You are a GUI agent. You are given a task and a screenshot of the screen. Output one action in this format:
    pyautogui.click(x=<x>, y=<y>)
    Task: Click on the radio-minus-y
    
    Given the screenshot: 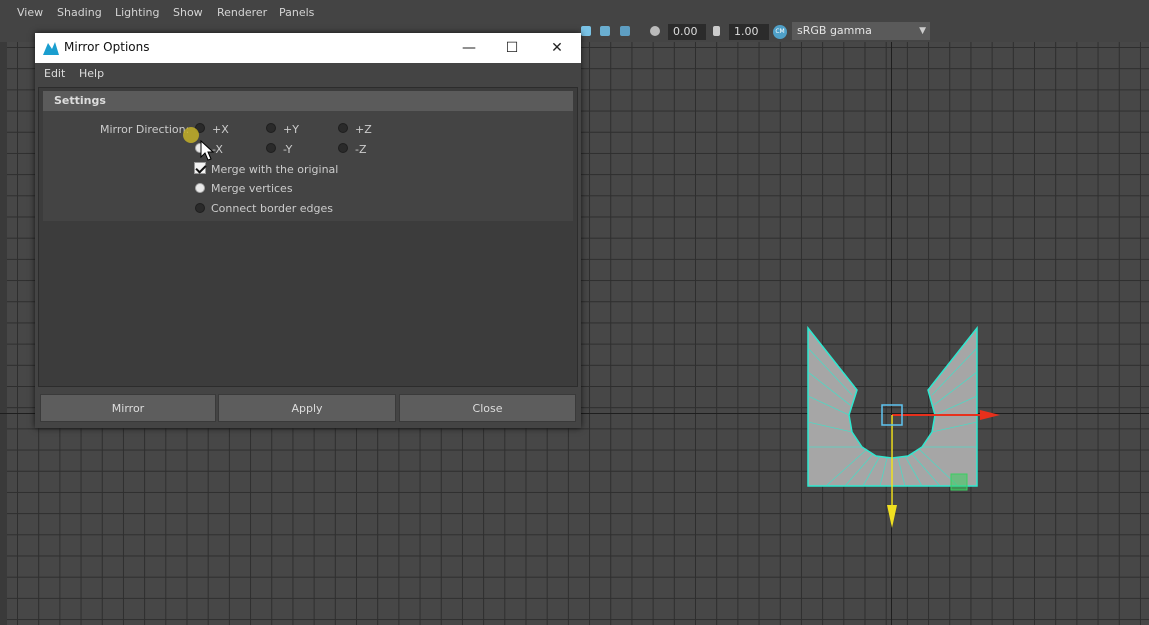 What is the action you would take?
    pyautogui.click(x=271, y=148)
    